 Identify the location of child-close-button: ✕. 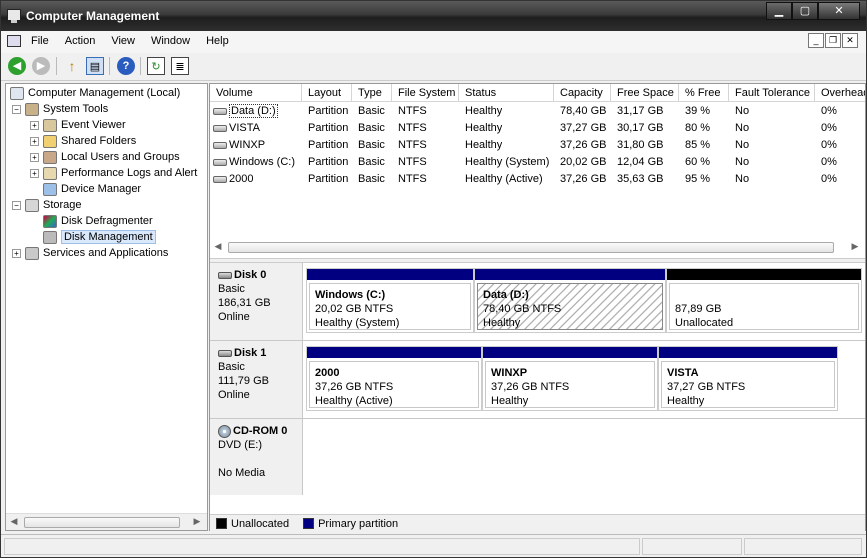
(850, 40).